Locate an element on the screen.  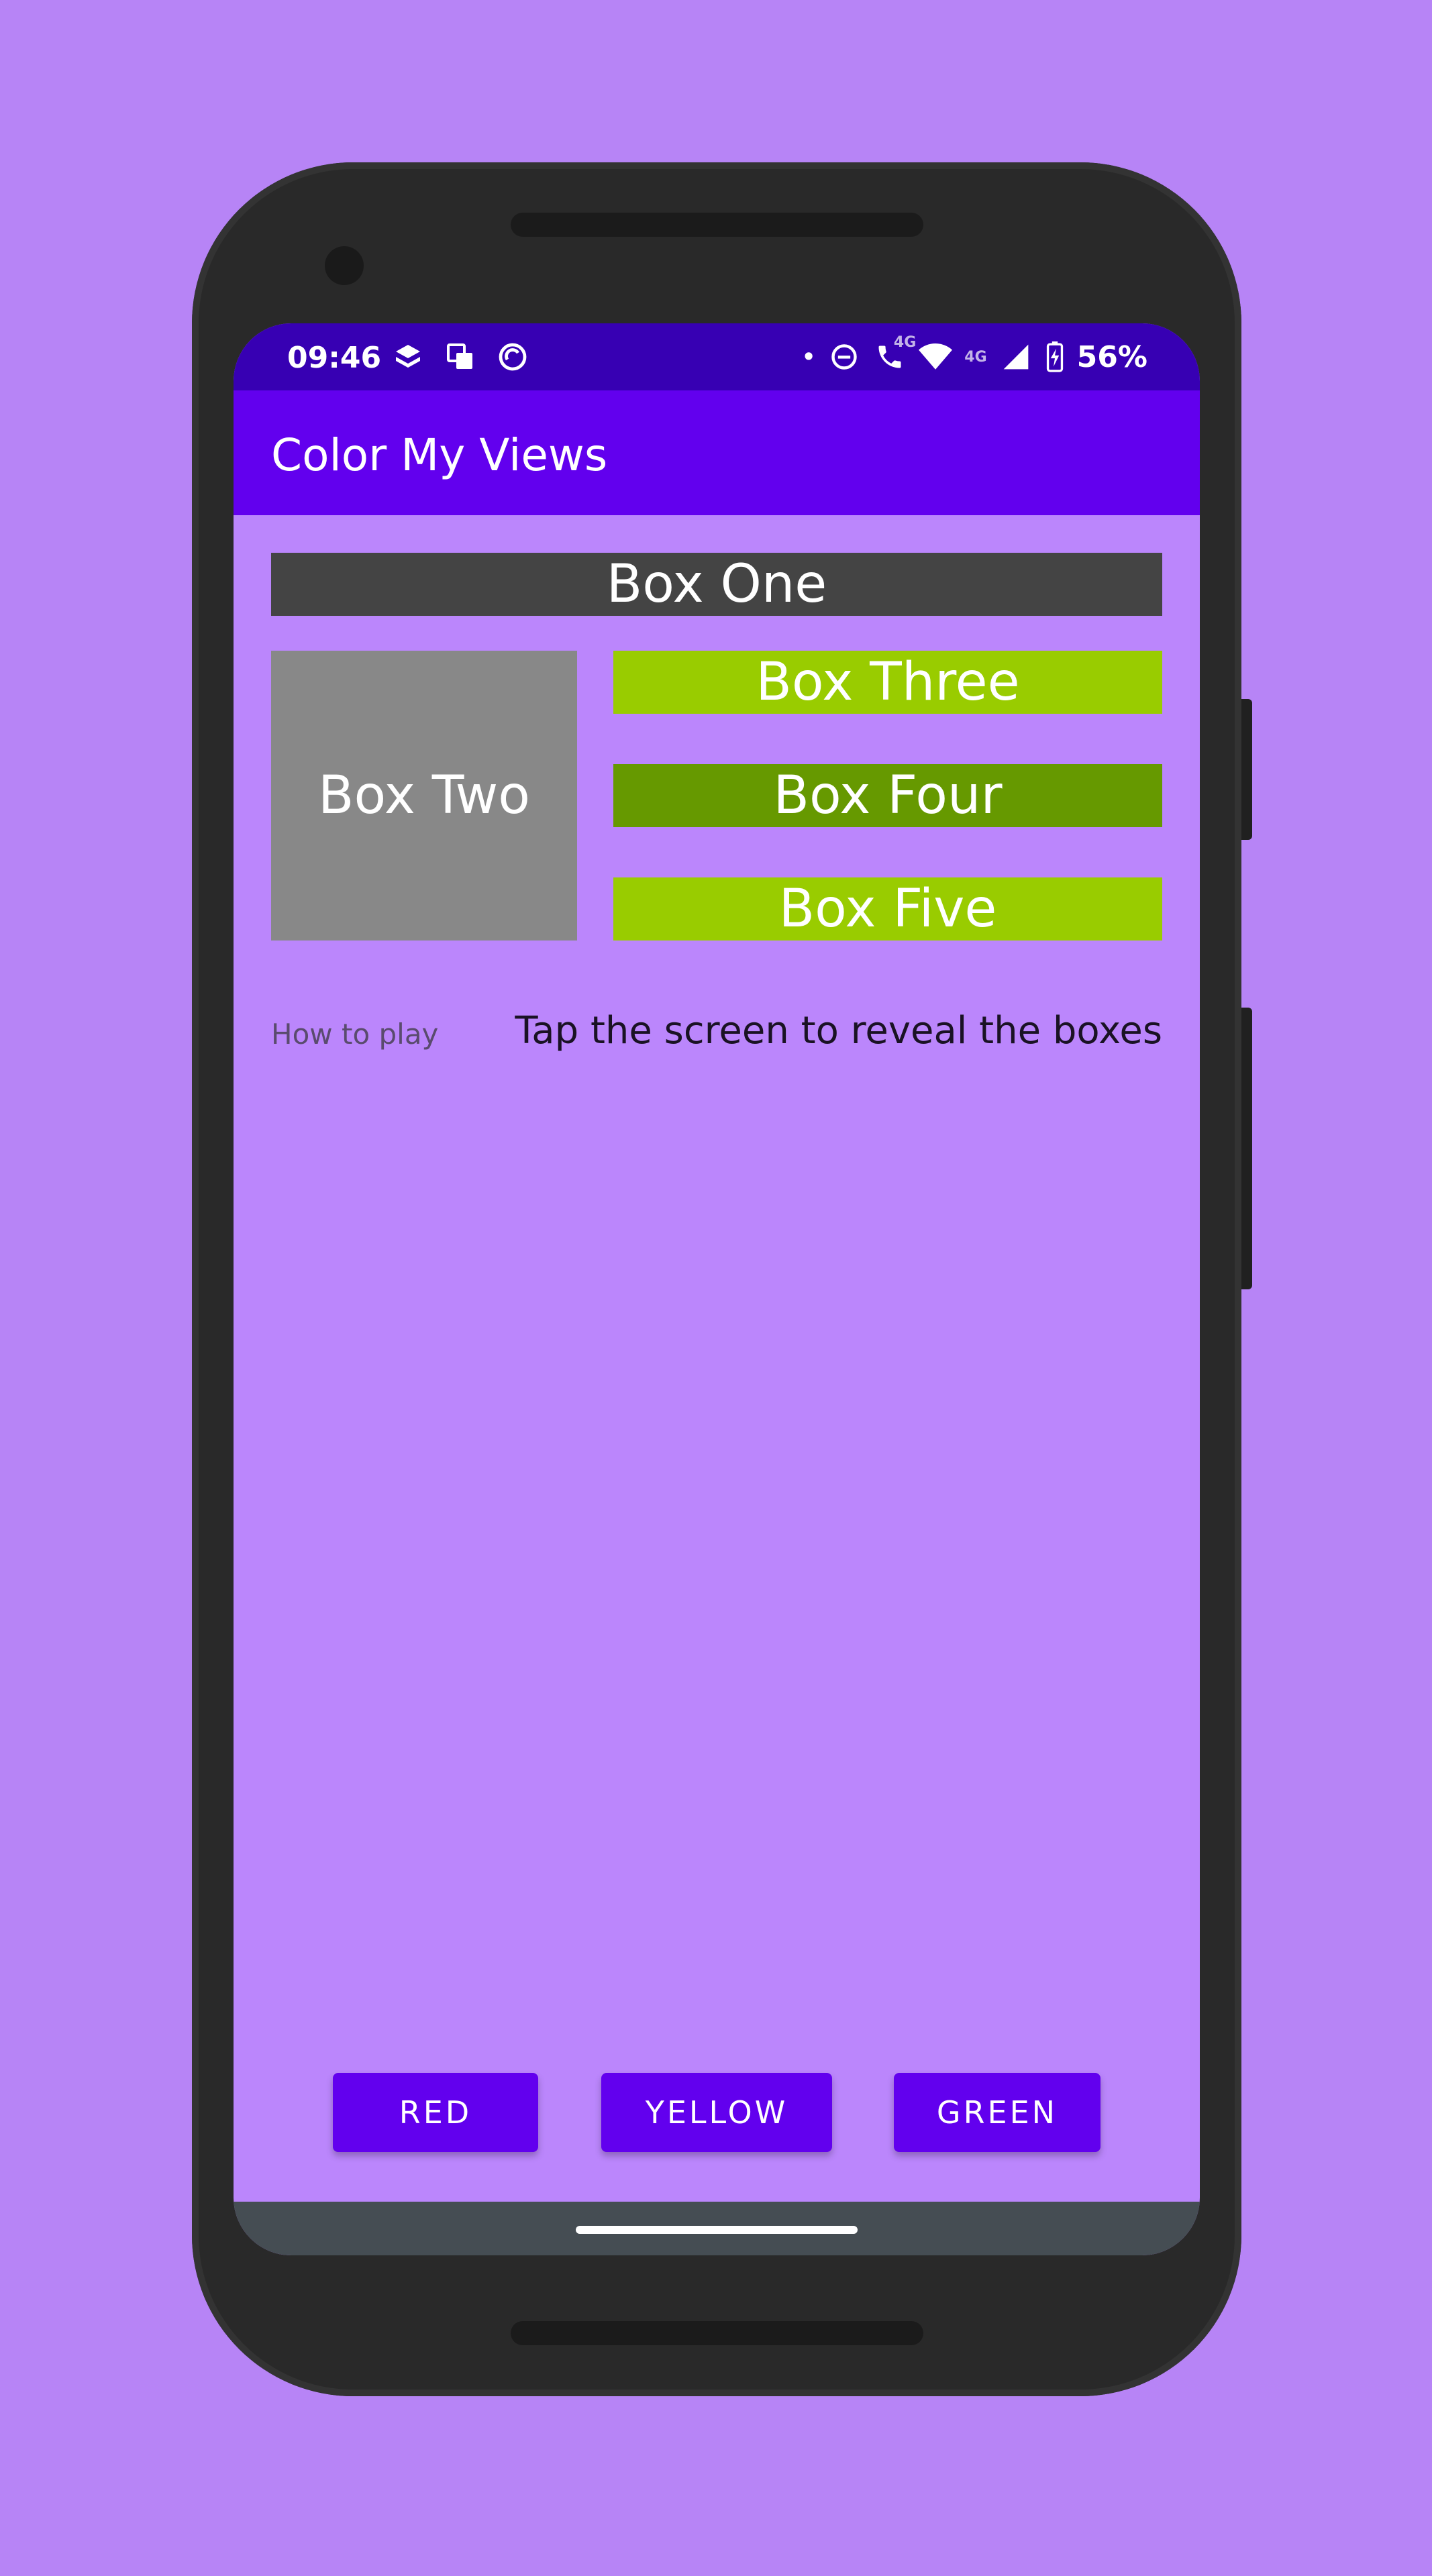
speaker-grille is located at coordinates (717, 225).